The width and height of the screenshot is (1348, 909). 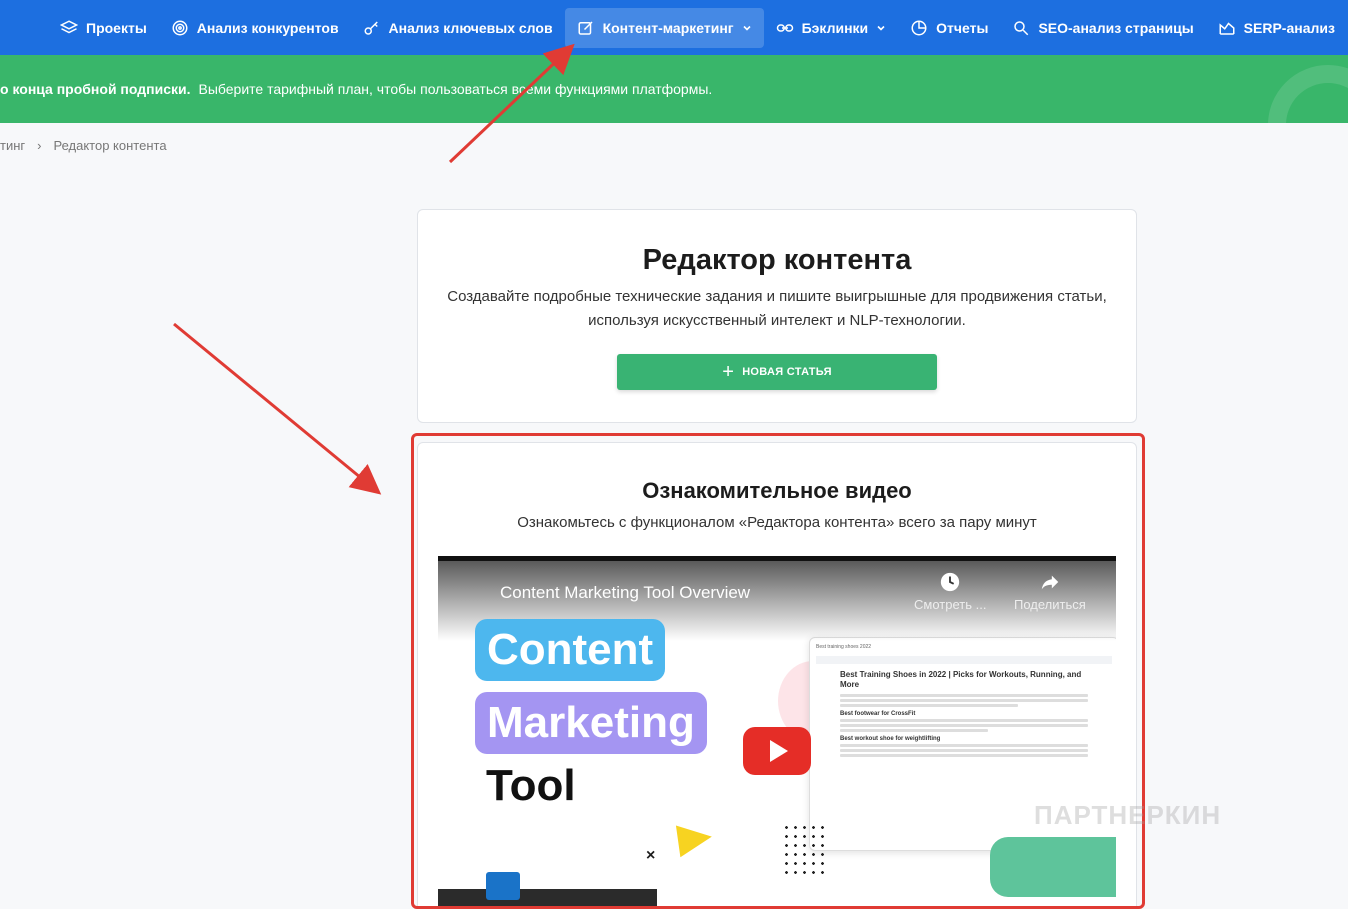 I want to click on nav-item-reports: Отчеты, so click(x=949, y=28).